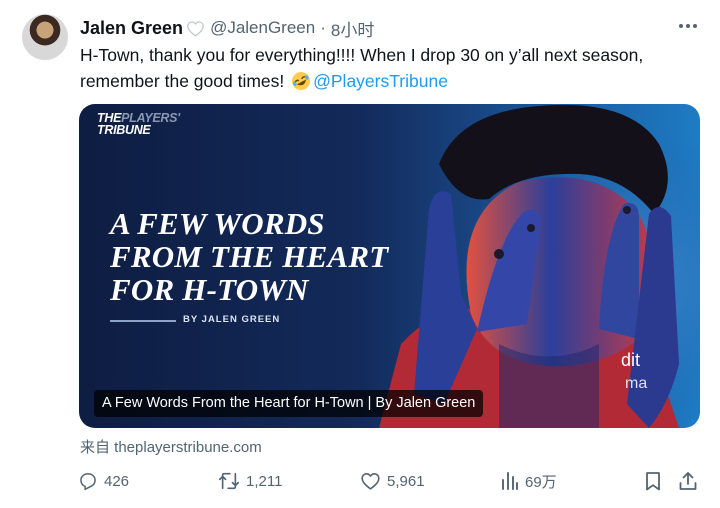  I want to click on bookmark-icon, so click(653, 481).